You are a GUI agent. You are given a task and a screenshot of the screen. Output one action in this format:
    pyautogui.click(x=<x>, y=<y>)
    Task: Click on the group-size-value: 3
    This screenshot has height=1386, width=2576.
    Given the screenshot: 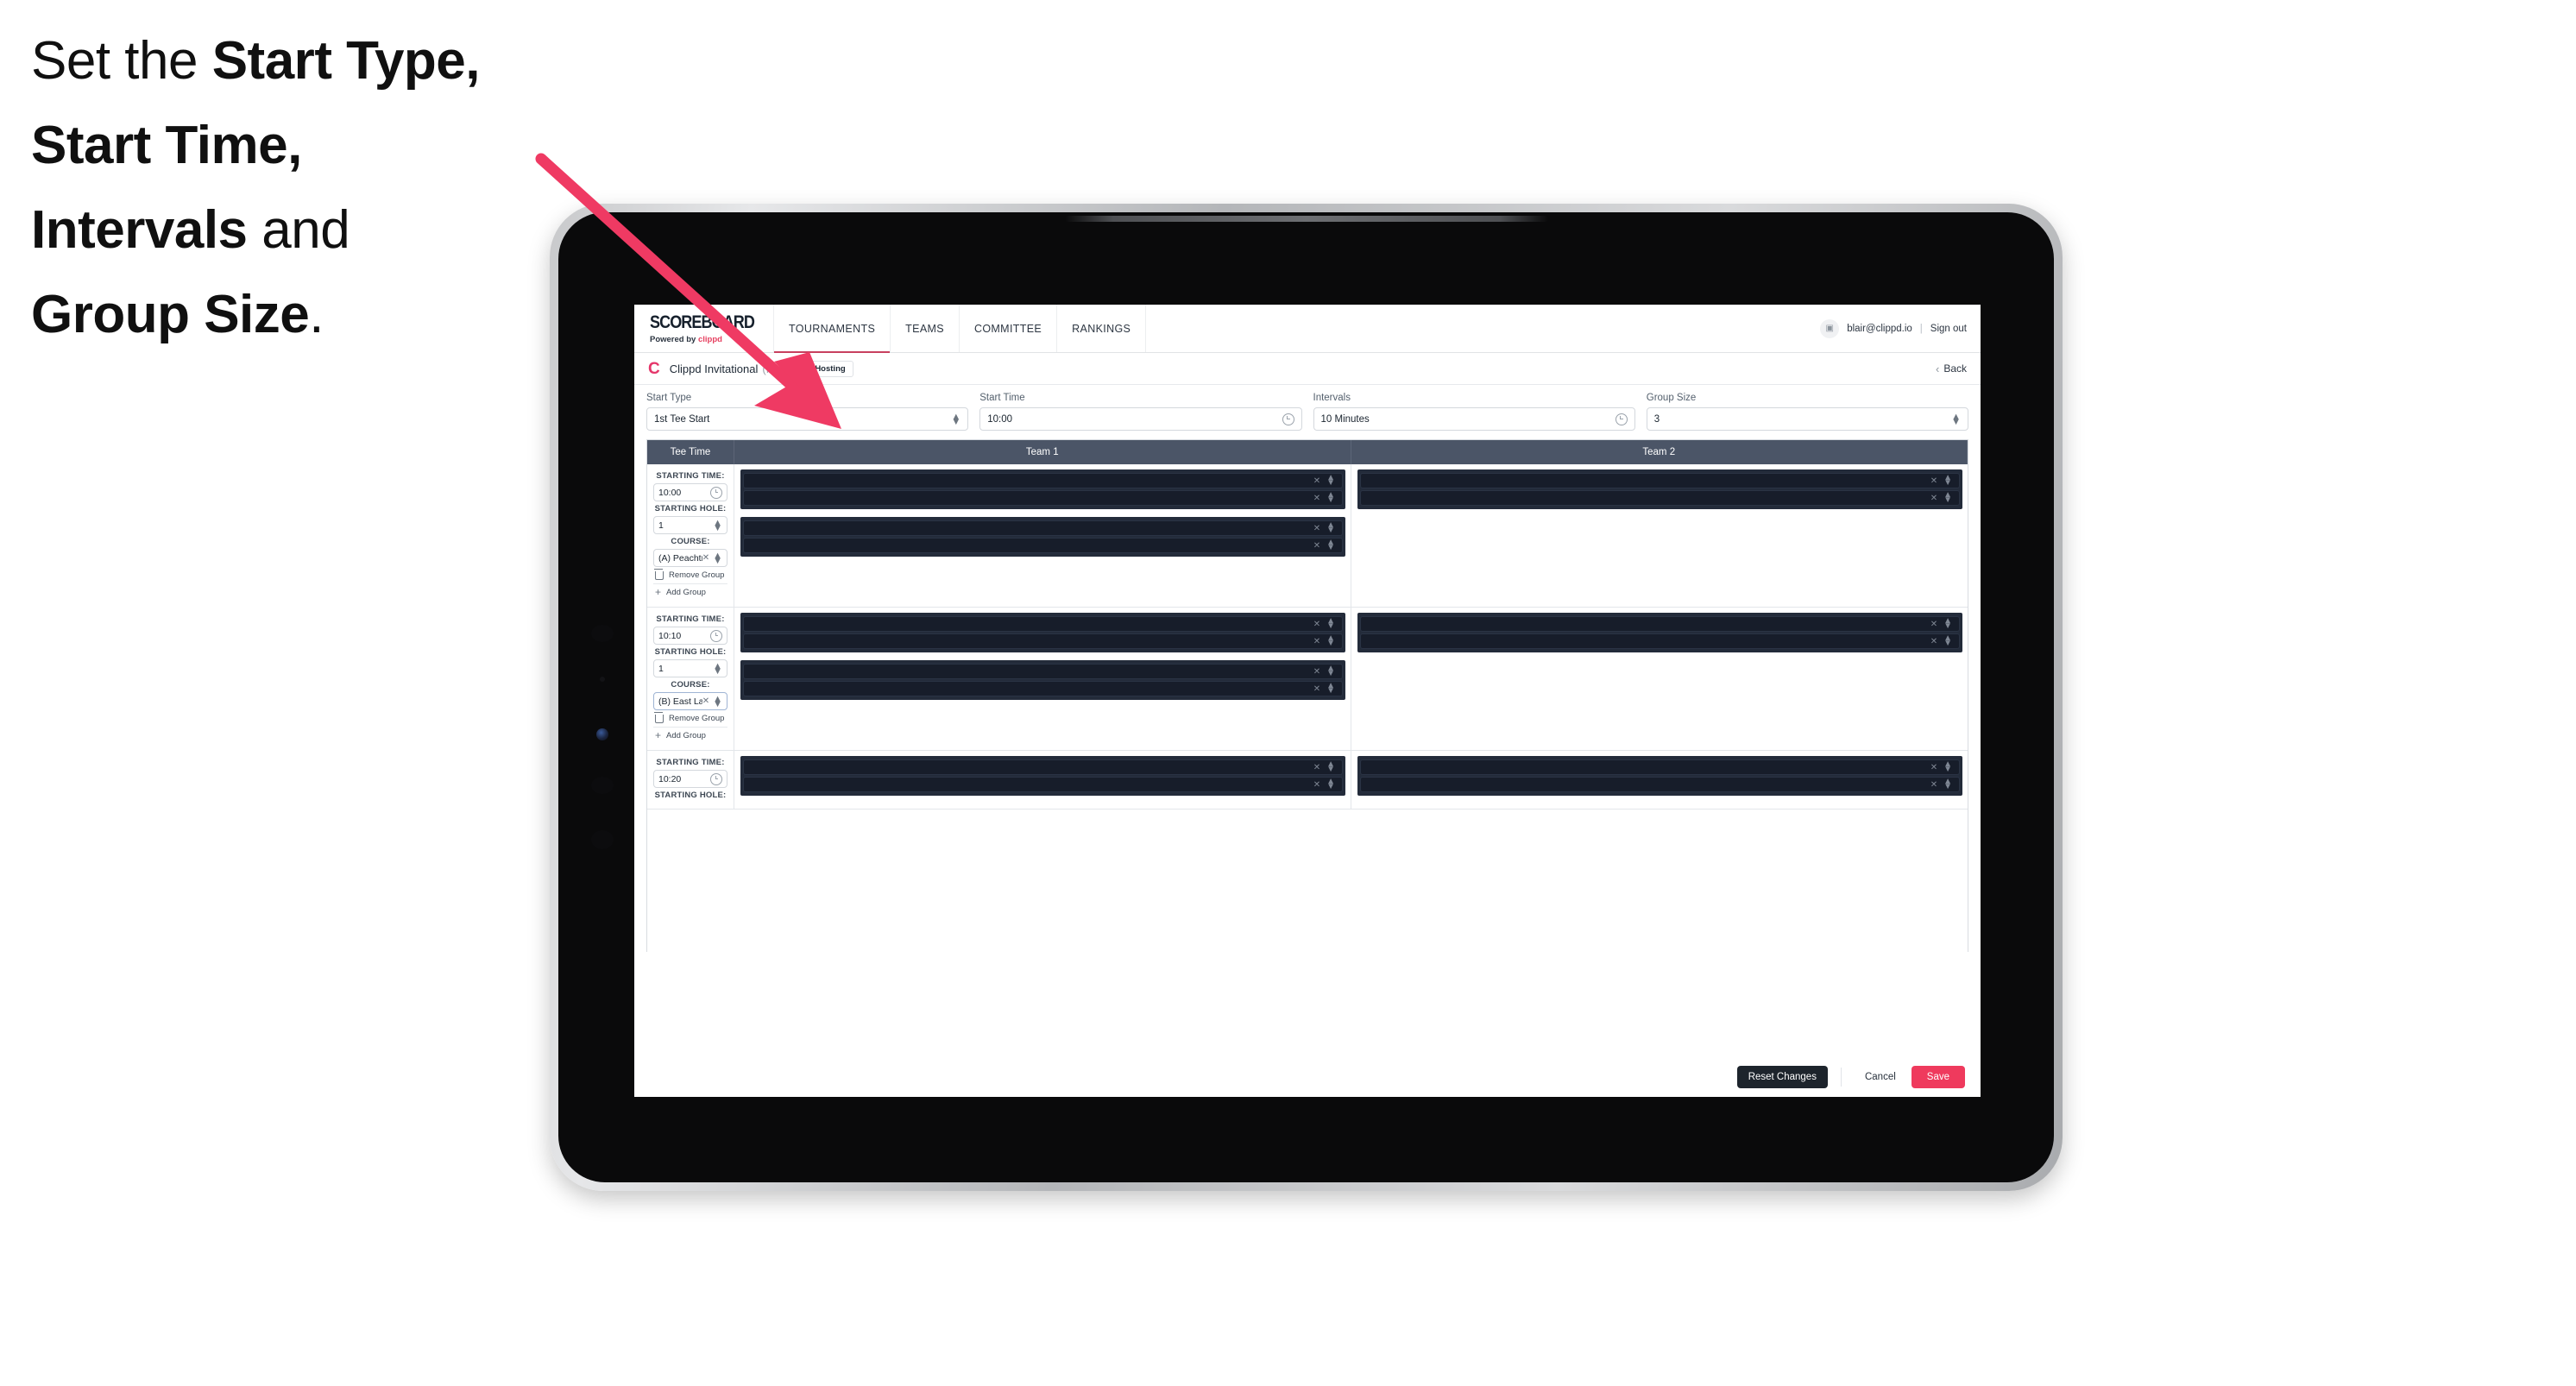 What is the action you would take?
    pyautogui.click(x=1656, y=419)
    